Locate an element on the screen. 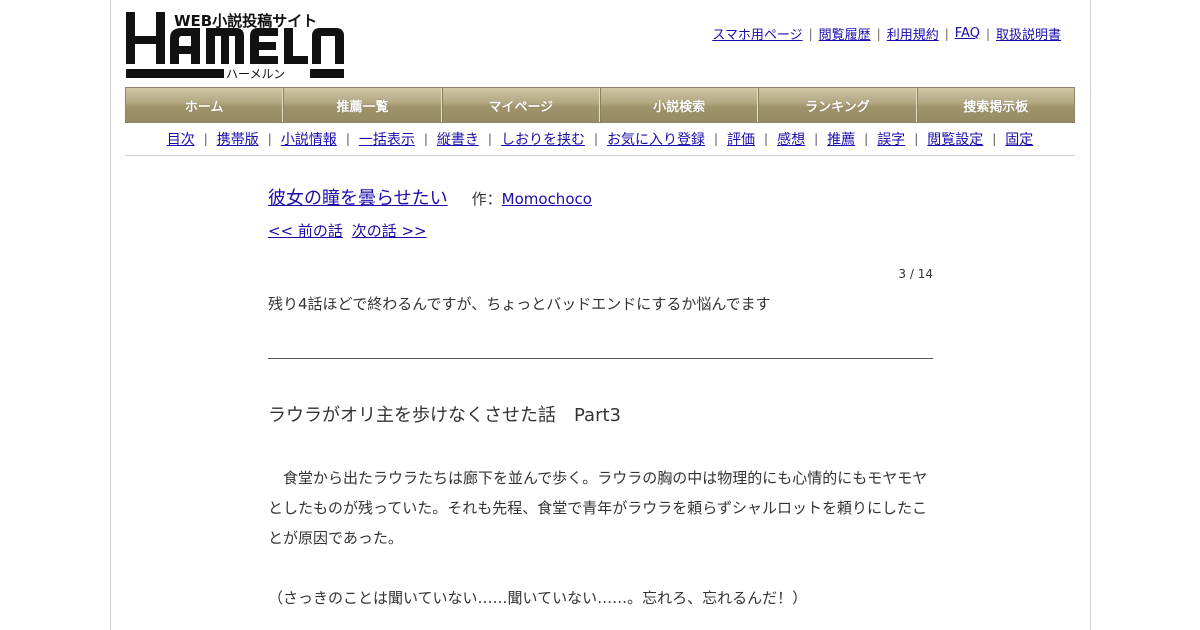 The width and height of the screenshot is (1200, 630). sub-nav-bookmark: しおりを挟む is located at coordinates (543, 139).